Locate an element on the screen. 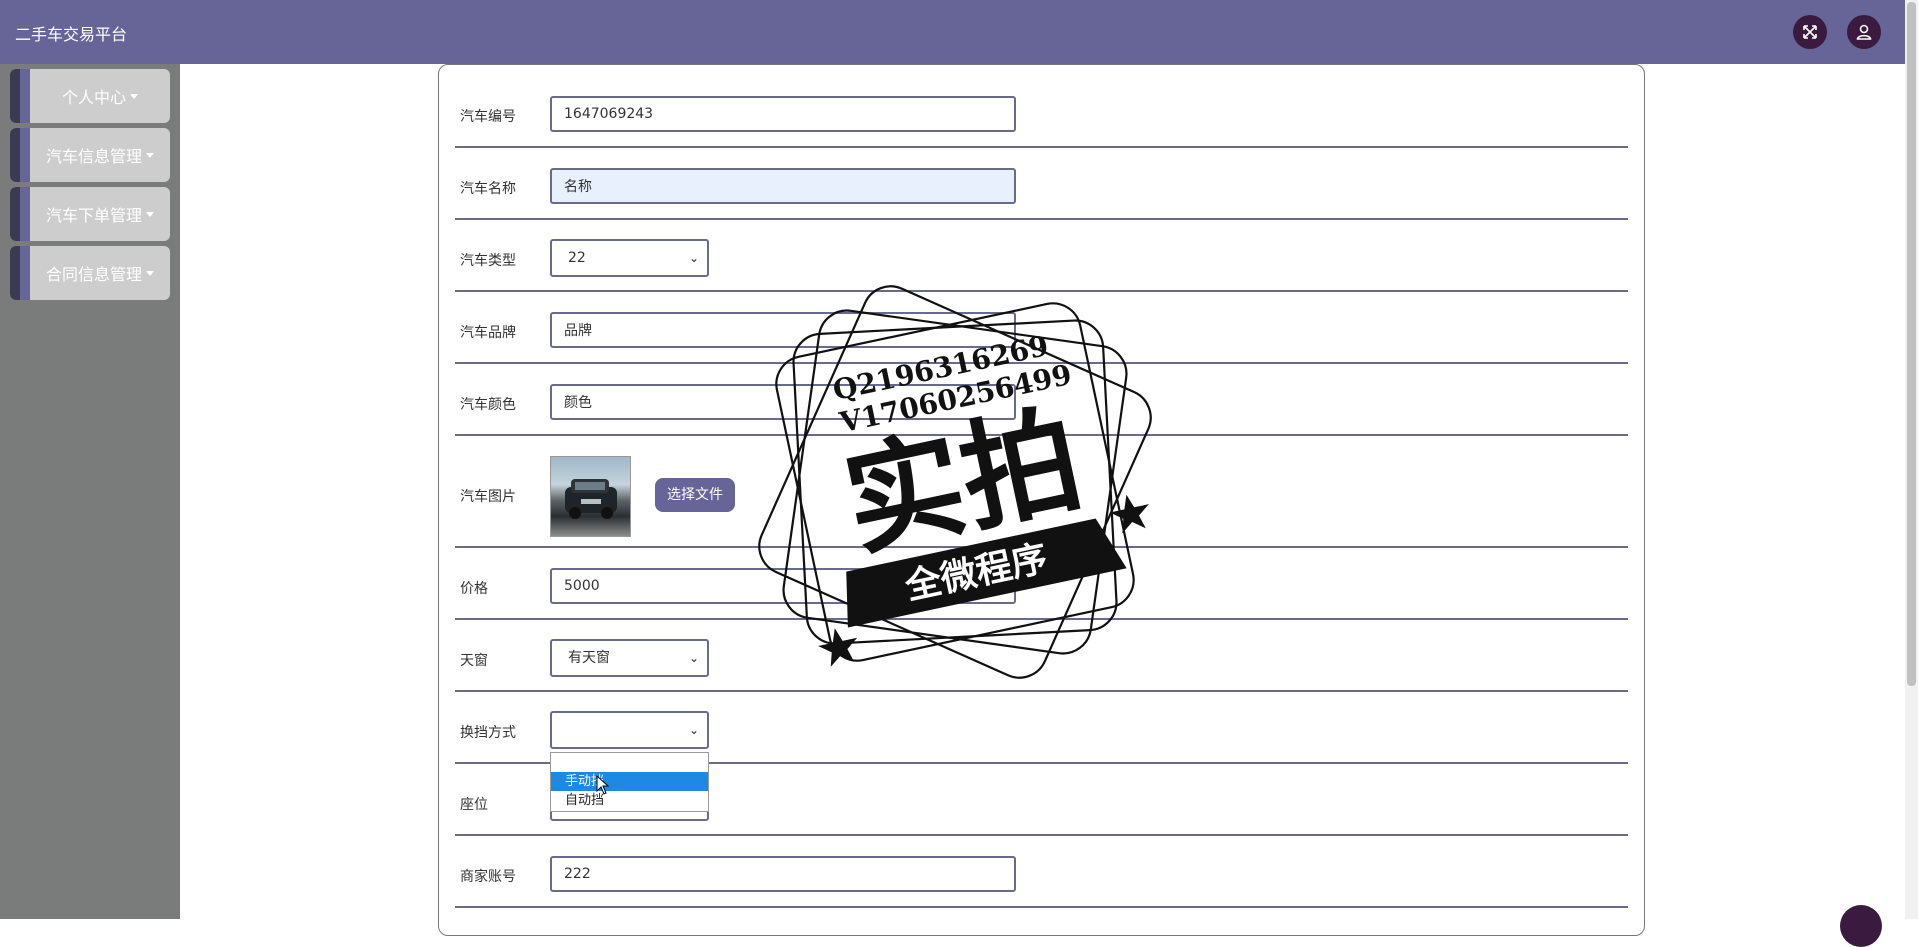  user-icon is located at coordinates (1864, 32).